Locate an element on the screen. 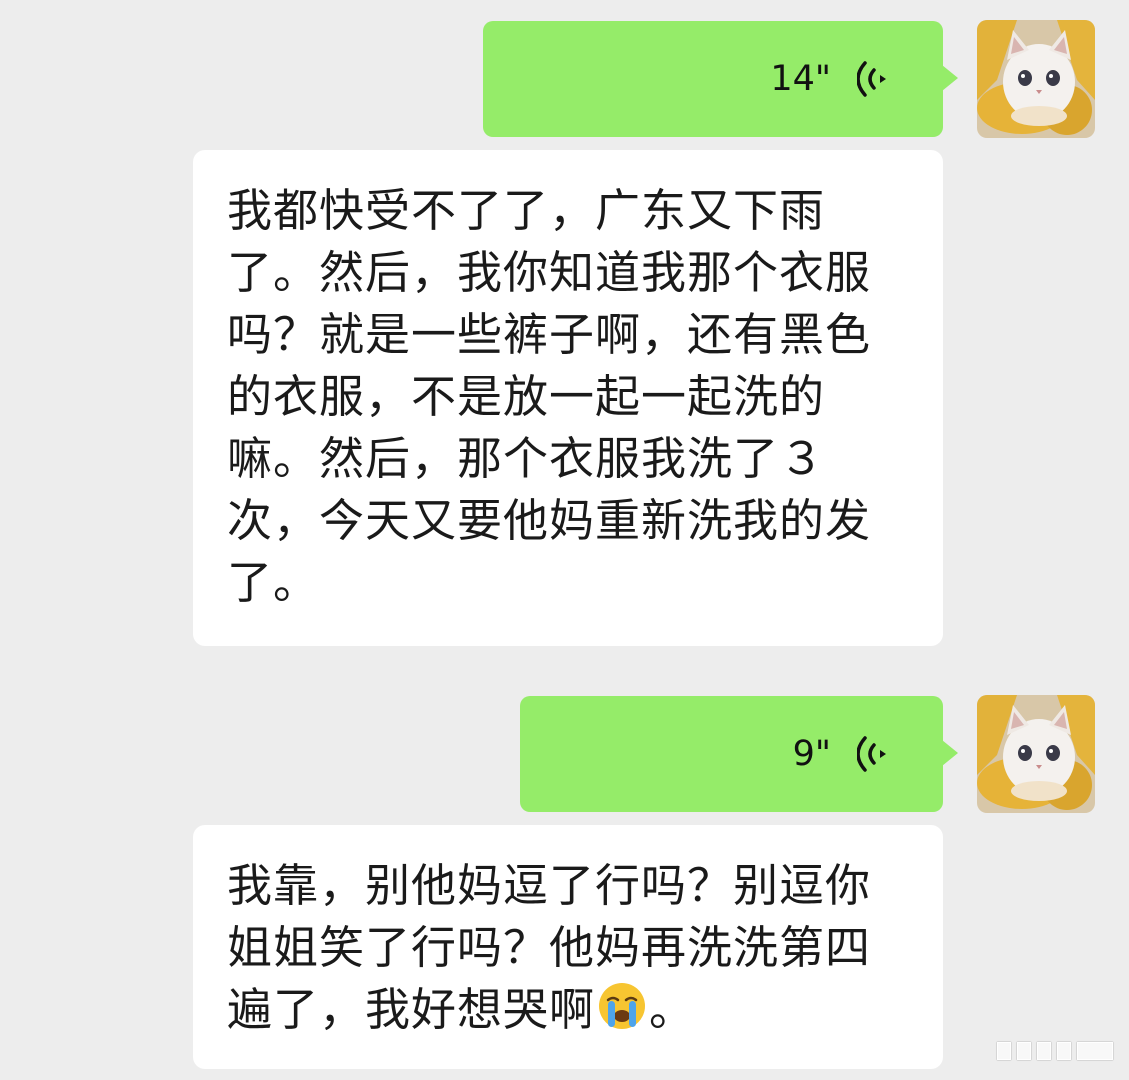 The width and height of the screenshot is (1129, 1080). watermark is located at coordinates (1055, 1051).